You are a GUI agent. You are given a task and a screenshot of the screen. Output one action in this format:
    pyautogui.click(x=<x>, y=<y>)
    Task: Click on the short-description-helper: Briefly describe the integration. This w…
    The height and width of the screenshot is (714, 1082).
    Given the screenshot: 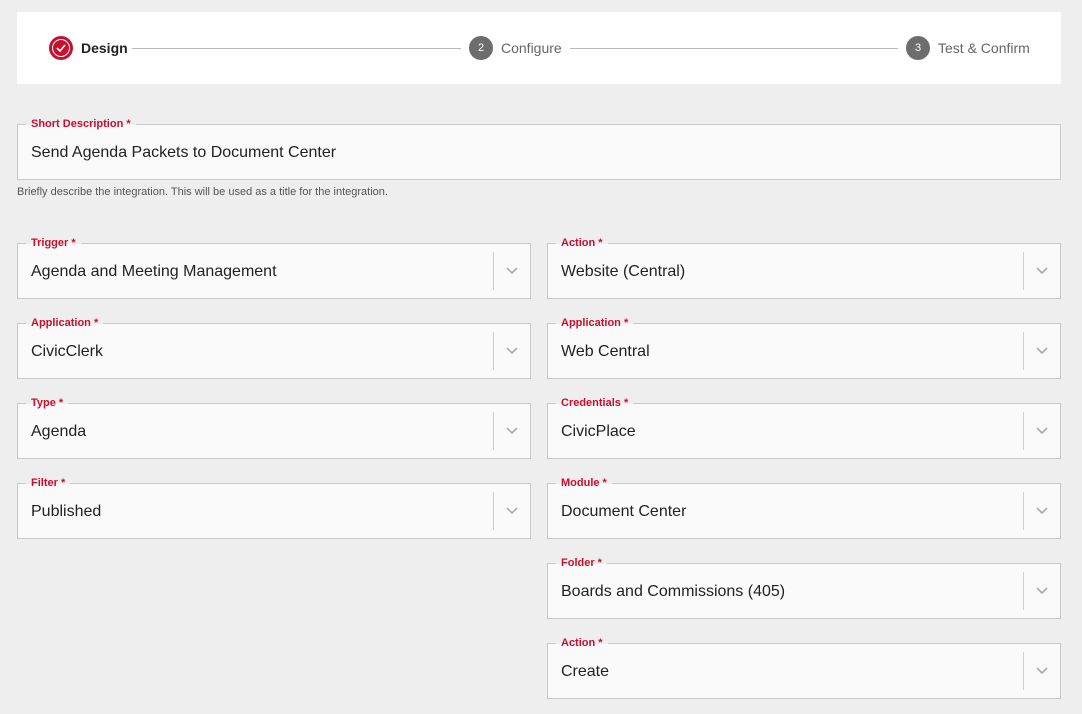 What is the action you would take?
    pyautogui.click(x=202, y=192)
    